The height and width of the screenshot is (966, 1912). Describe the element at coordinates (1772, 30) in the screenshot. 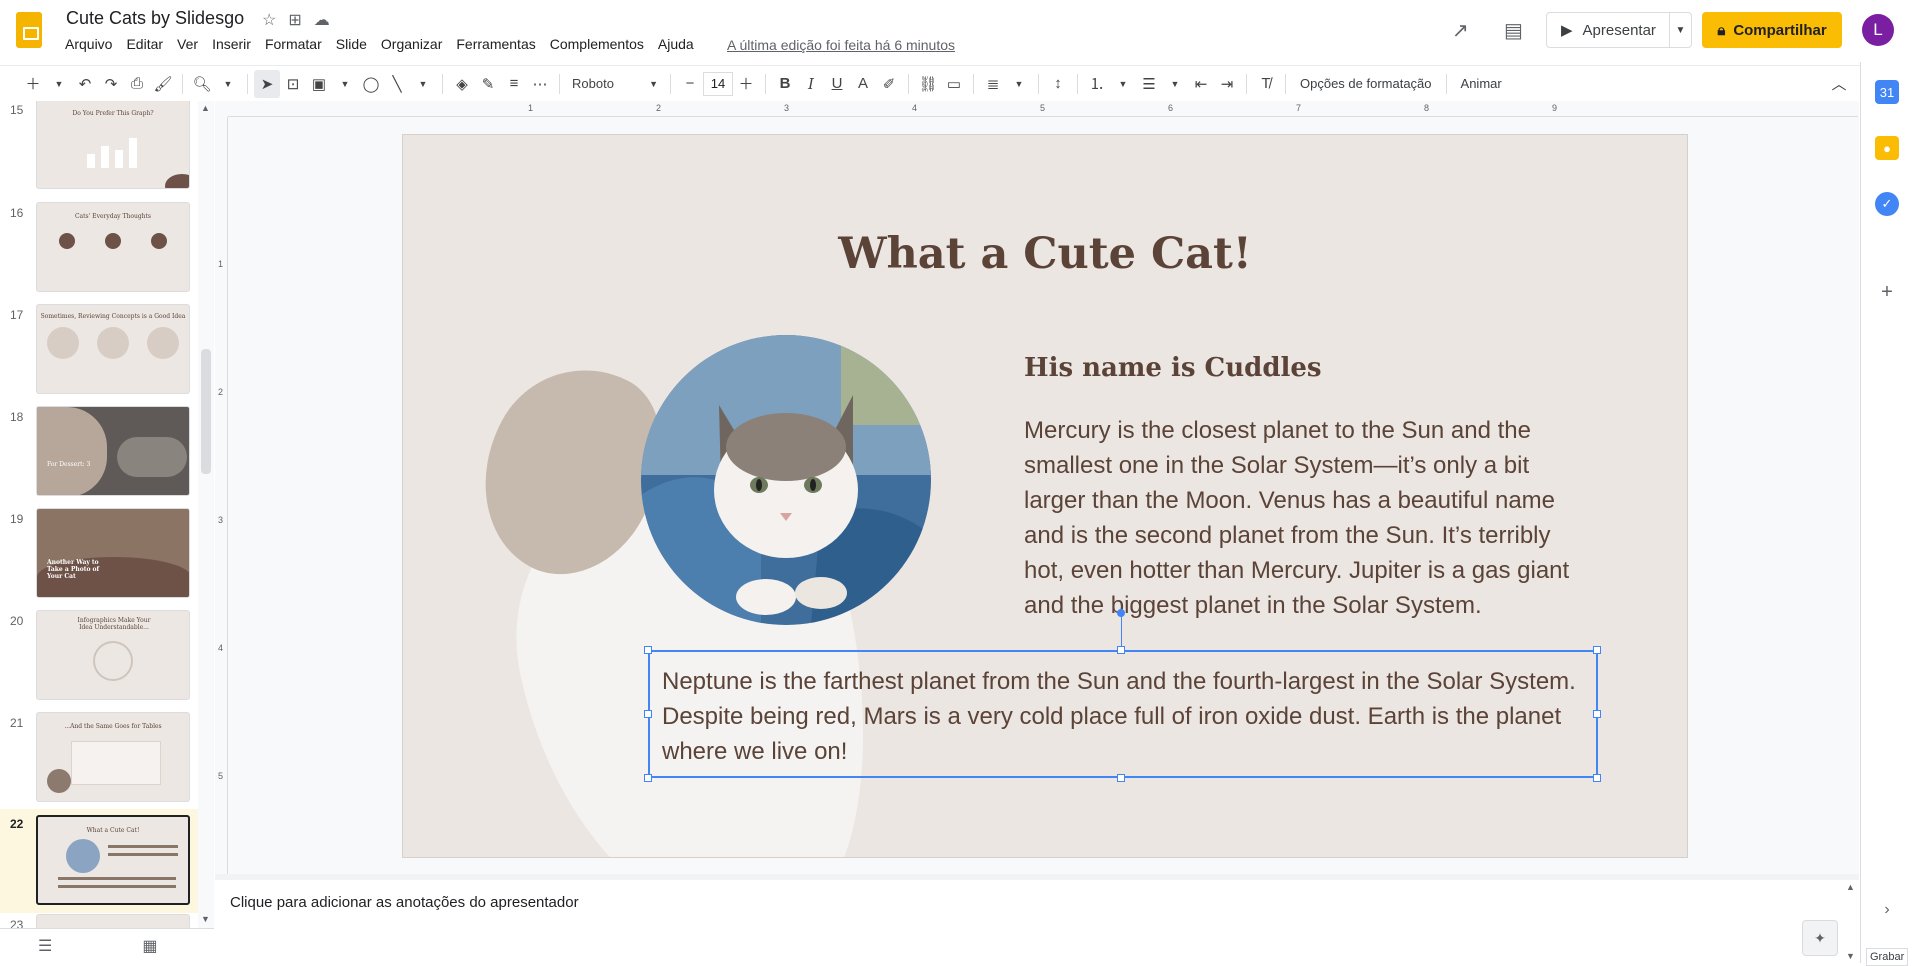

I see `share-button: 🔒︎ Compartilhar` at that location.